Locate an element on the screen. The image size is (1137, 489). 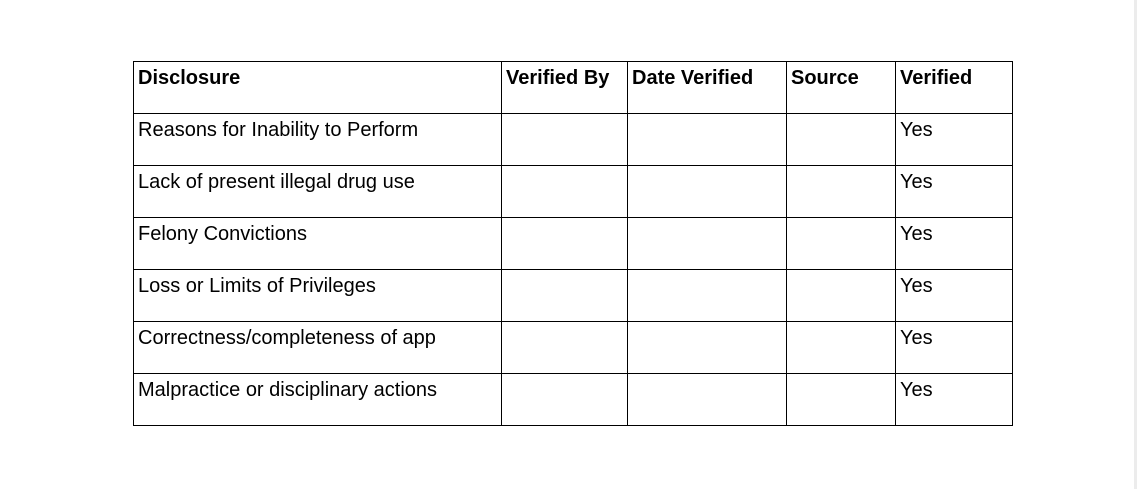
disclosure-cell: Reasons for Inability to Perform is located at coordinates (317, 139).